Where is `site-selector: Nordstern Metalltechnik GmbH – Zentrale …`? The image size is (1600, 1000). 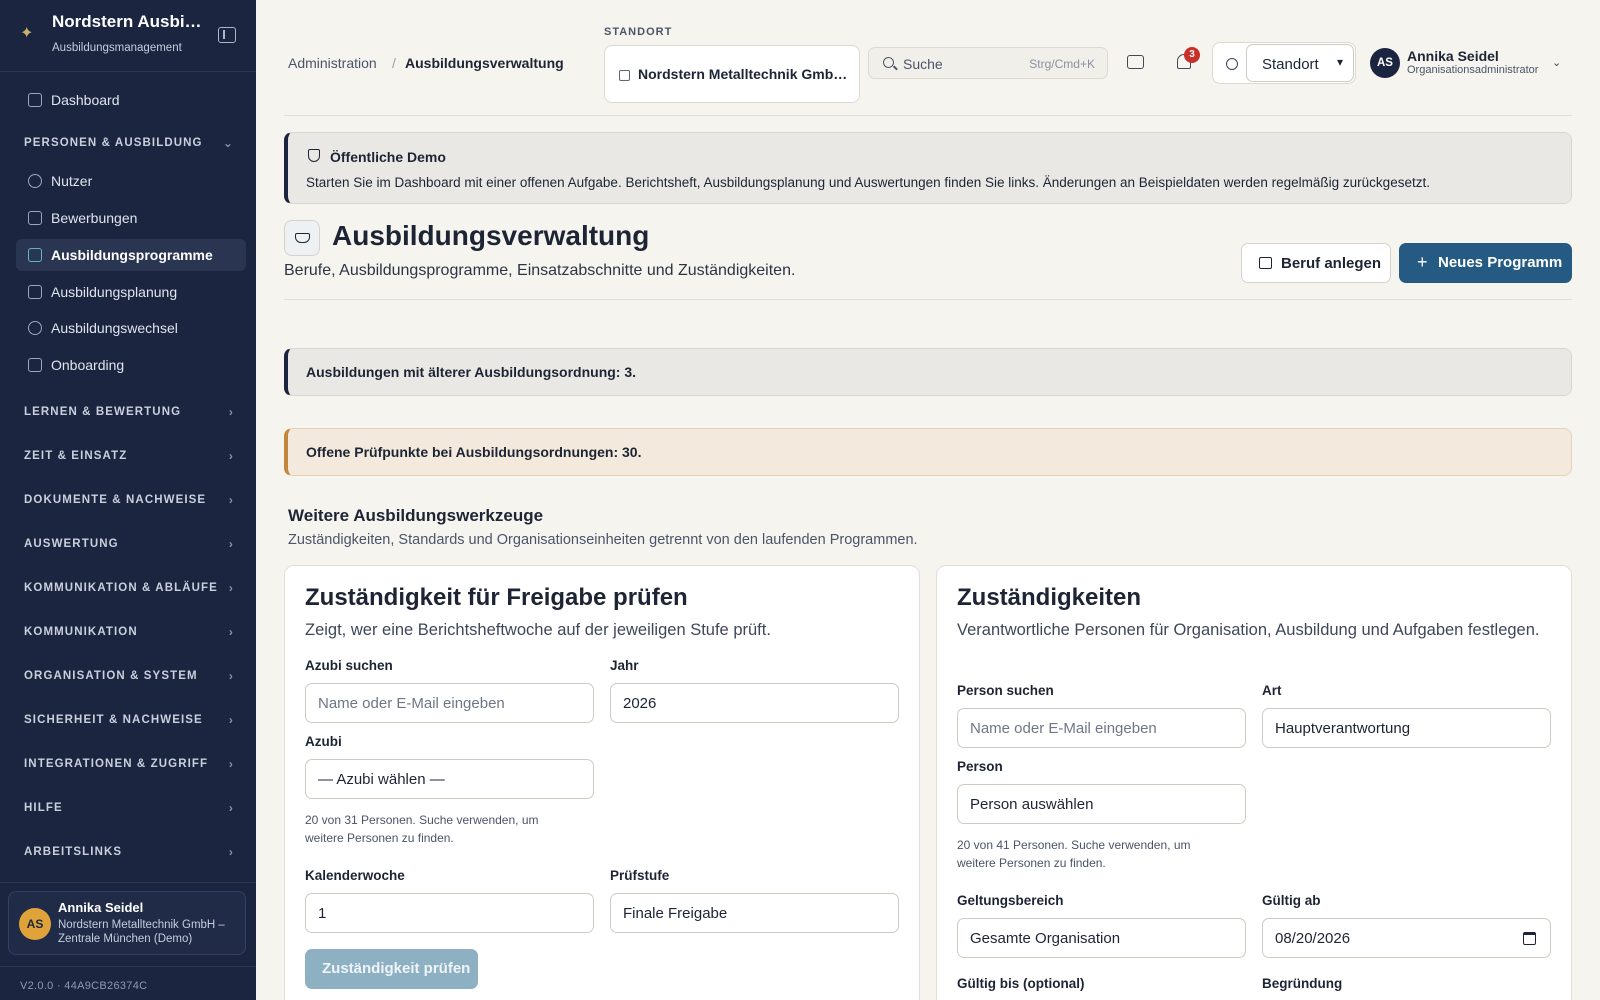 site-selector: Nordstern Metalltechnik GmbH – Zentrale … is located at coordinates (732, 74).